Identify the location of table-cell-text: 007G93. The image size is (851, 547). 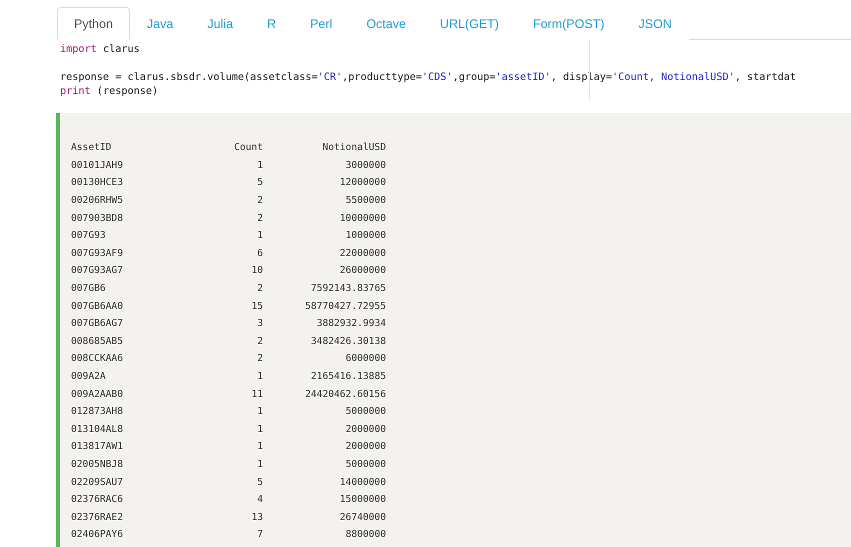
(89, 236).